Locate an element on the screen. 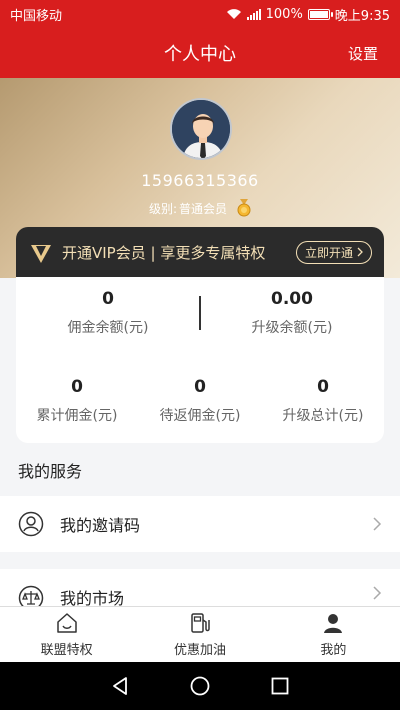 Image resolution: width=400 pixels, height=710 pixels. commission-balance: 0 佣金余额(元) is located at coordinates (108, 313).